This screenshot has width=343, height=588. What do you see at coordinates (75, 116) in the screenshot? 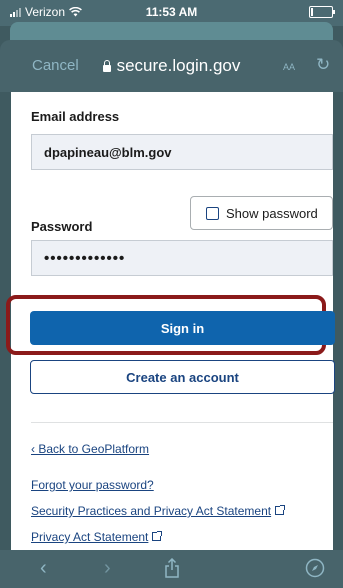
I see `email-label: Email address` at bounding box center [75, 116].